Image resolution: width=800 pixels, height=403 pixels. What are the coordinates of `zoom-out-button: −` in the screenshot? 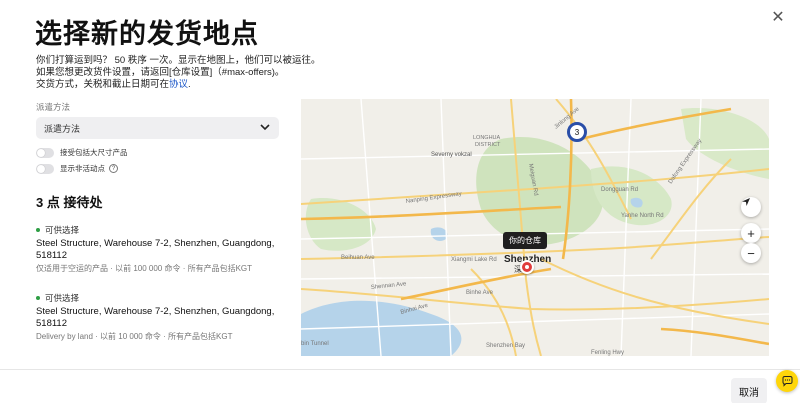 It's located at (751, 253).